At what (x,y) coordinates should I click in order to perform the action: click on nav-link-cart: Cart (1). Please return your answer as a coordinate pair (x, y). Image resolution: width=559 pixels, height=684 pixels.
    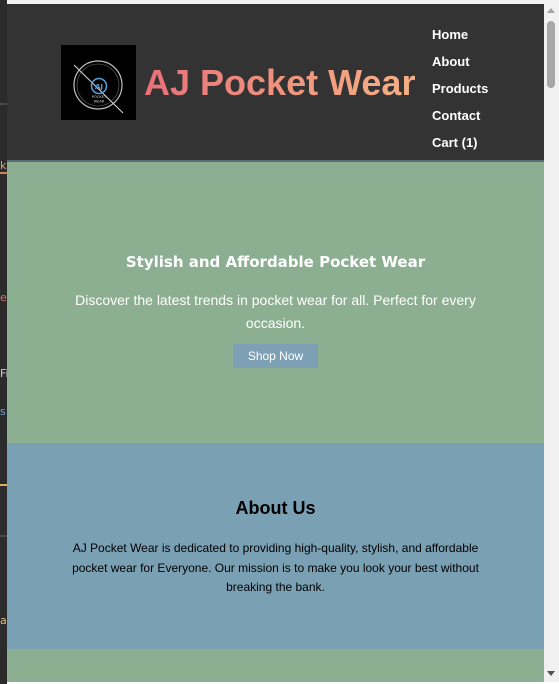
    Looking at the image, I should click on (460, 147).